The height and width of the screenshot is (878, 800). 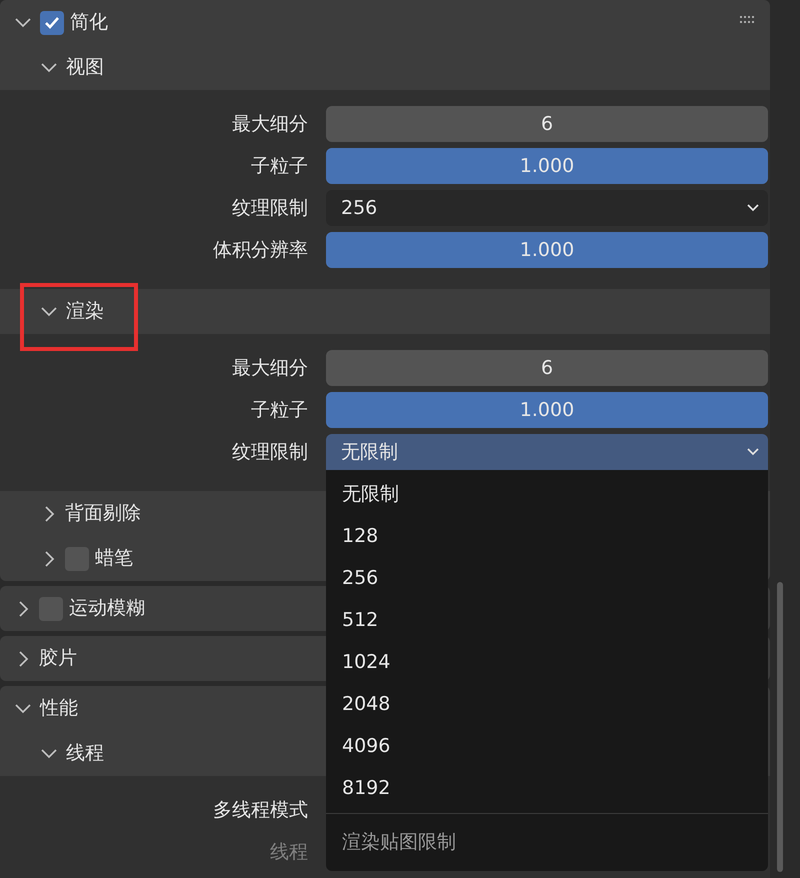 I want to click on menu-item: 8192, so click(x=547, y=788).